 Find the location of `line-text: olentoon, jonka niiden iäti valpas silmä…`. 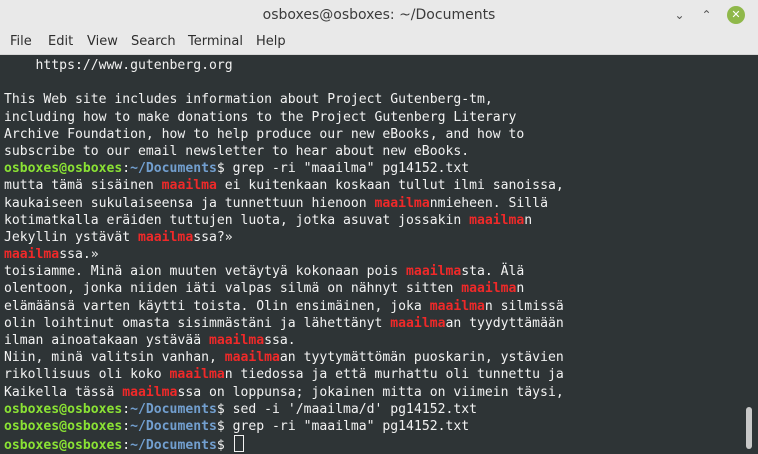

line-text: olentoon, jonka niiden iäti valpas silmä… is located at coordinates (233, 289).